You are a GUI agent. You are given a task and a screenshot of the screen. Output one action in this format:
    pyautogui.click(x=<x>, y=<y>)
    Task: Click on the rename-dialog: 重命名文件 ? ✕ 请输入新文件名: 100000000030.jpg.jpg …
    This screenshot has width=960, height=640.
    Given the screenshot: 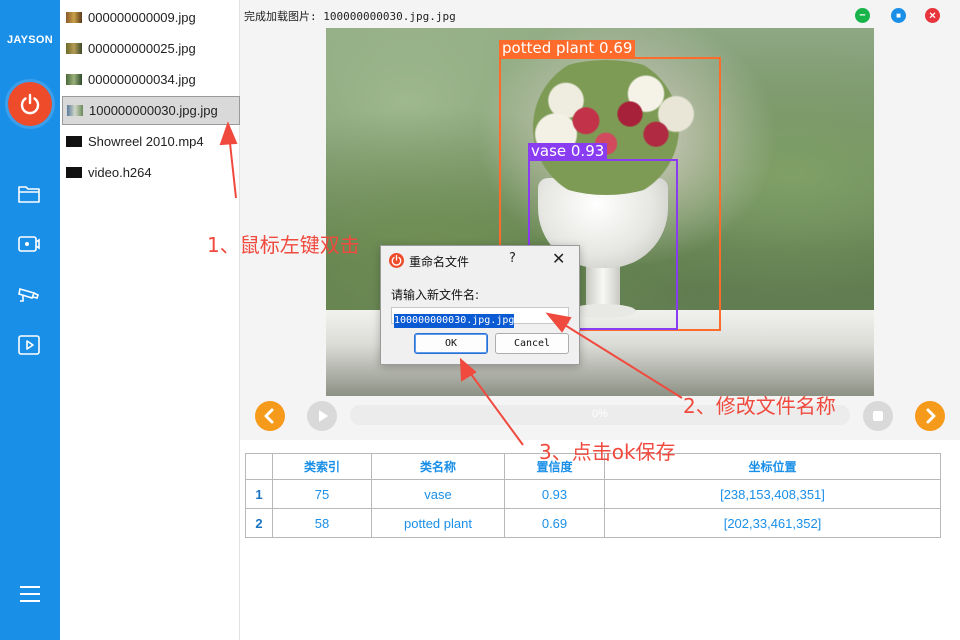 What is the action you would take?
    pyautogui.click(x=480, y=305)
    